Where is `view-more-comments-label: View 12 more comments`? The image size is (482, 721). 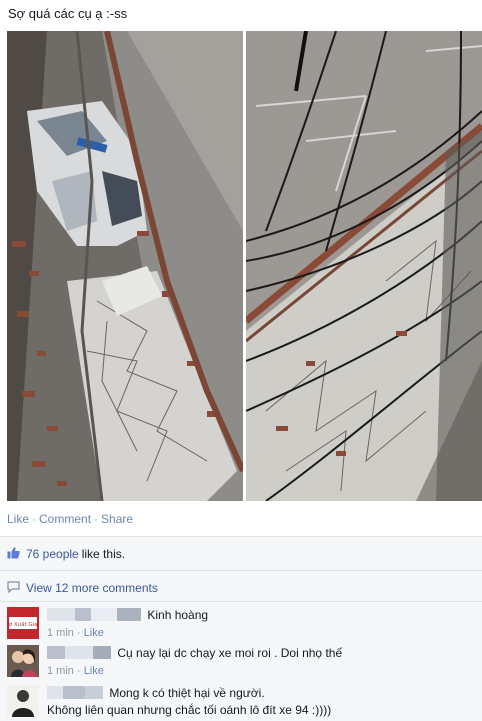 view-more-comments-label: View 12 more comments is located at coordinates (92, 588).